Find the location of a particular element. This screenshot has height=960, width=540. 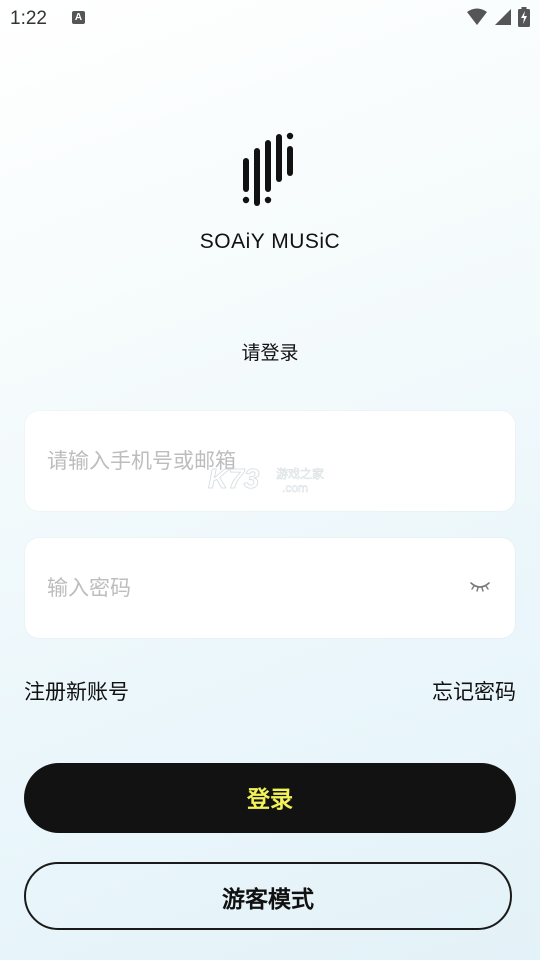

account-links: 注册新账号 忘记密码 is located at coordinates (270, 691).